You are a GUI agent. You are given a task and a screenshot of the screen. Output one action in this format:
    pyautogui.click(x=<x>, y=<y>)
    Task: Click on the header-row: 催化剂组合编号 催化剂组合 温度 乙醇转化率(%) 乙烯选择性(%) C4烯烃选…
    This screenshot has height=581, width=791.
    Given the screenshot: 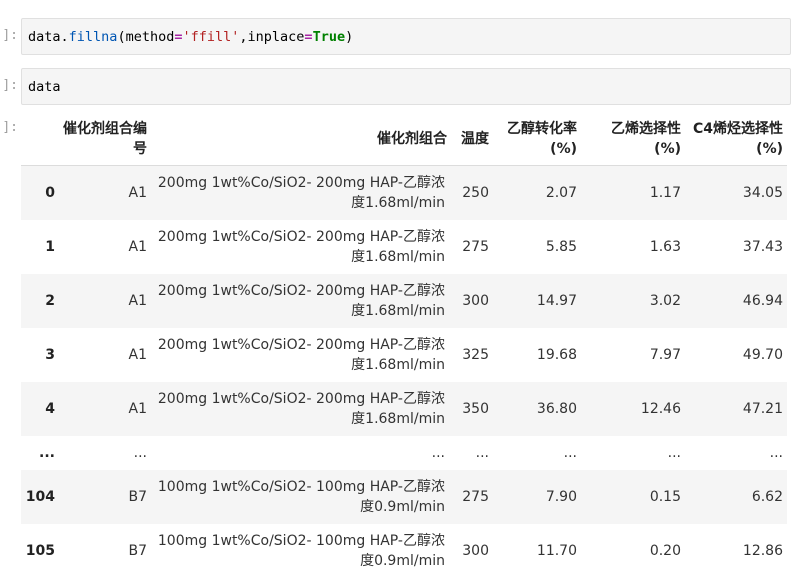 What is the action you would take?
    pyautogui.click(x=404, y=139)
    